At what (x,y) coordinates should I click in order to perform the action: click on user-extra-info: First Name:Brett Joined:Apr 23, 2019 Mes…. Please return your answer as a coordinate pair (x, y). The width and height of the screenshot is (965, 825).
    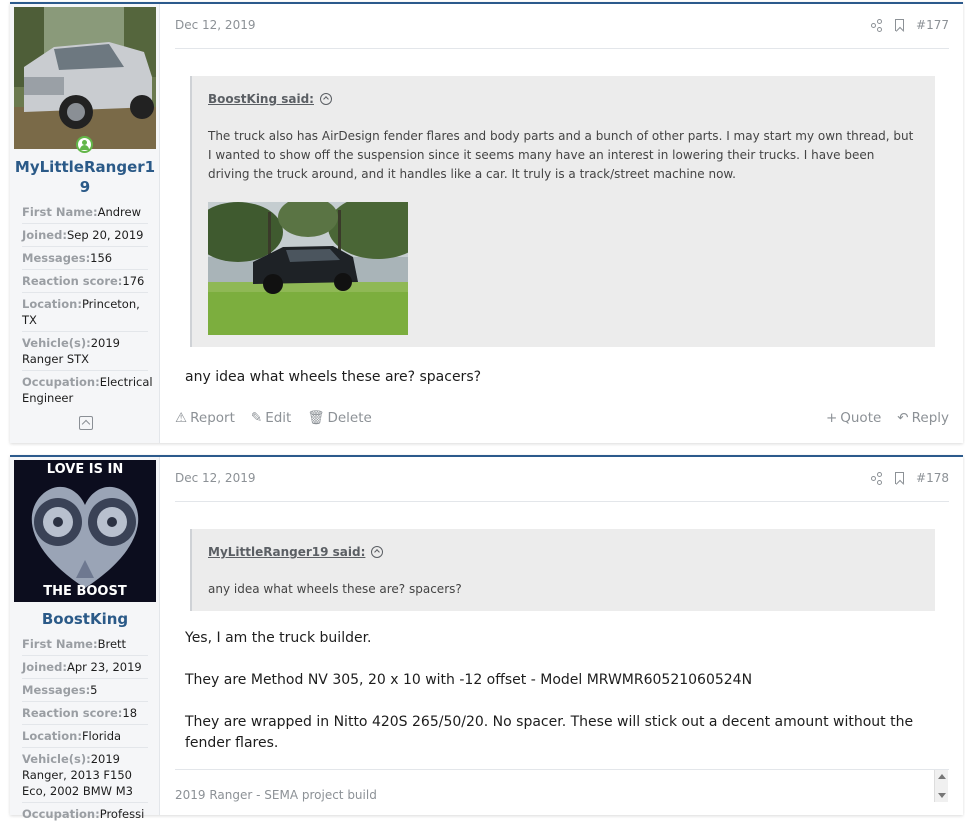
    Looking at the image, I should click on (85, 729).